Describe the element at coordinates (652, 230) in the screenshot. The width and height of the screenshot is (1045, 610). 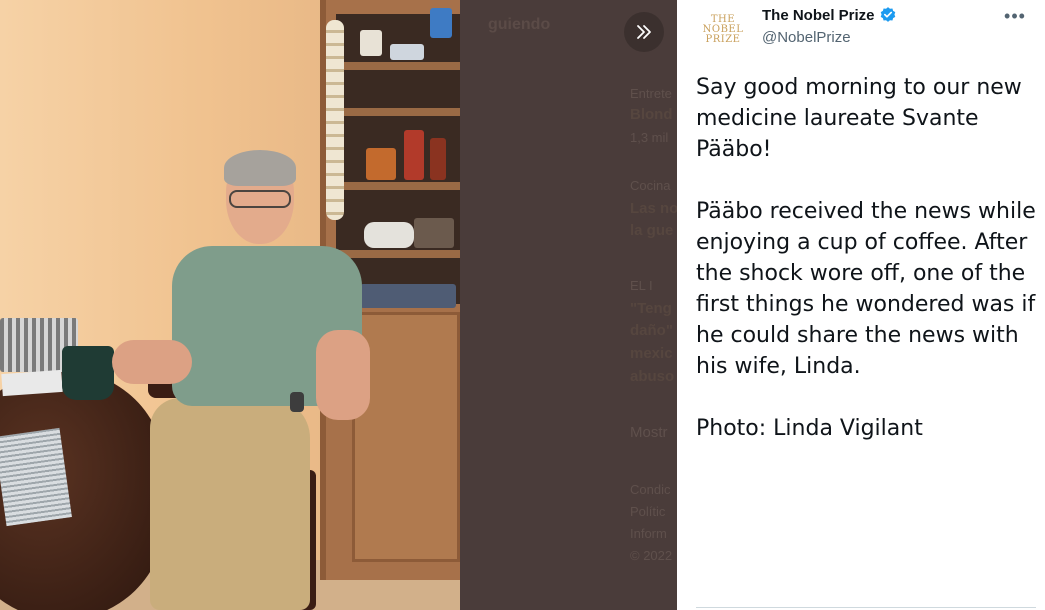
I see `trend-title: la gue` at that location.